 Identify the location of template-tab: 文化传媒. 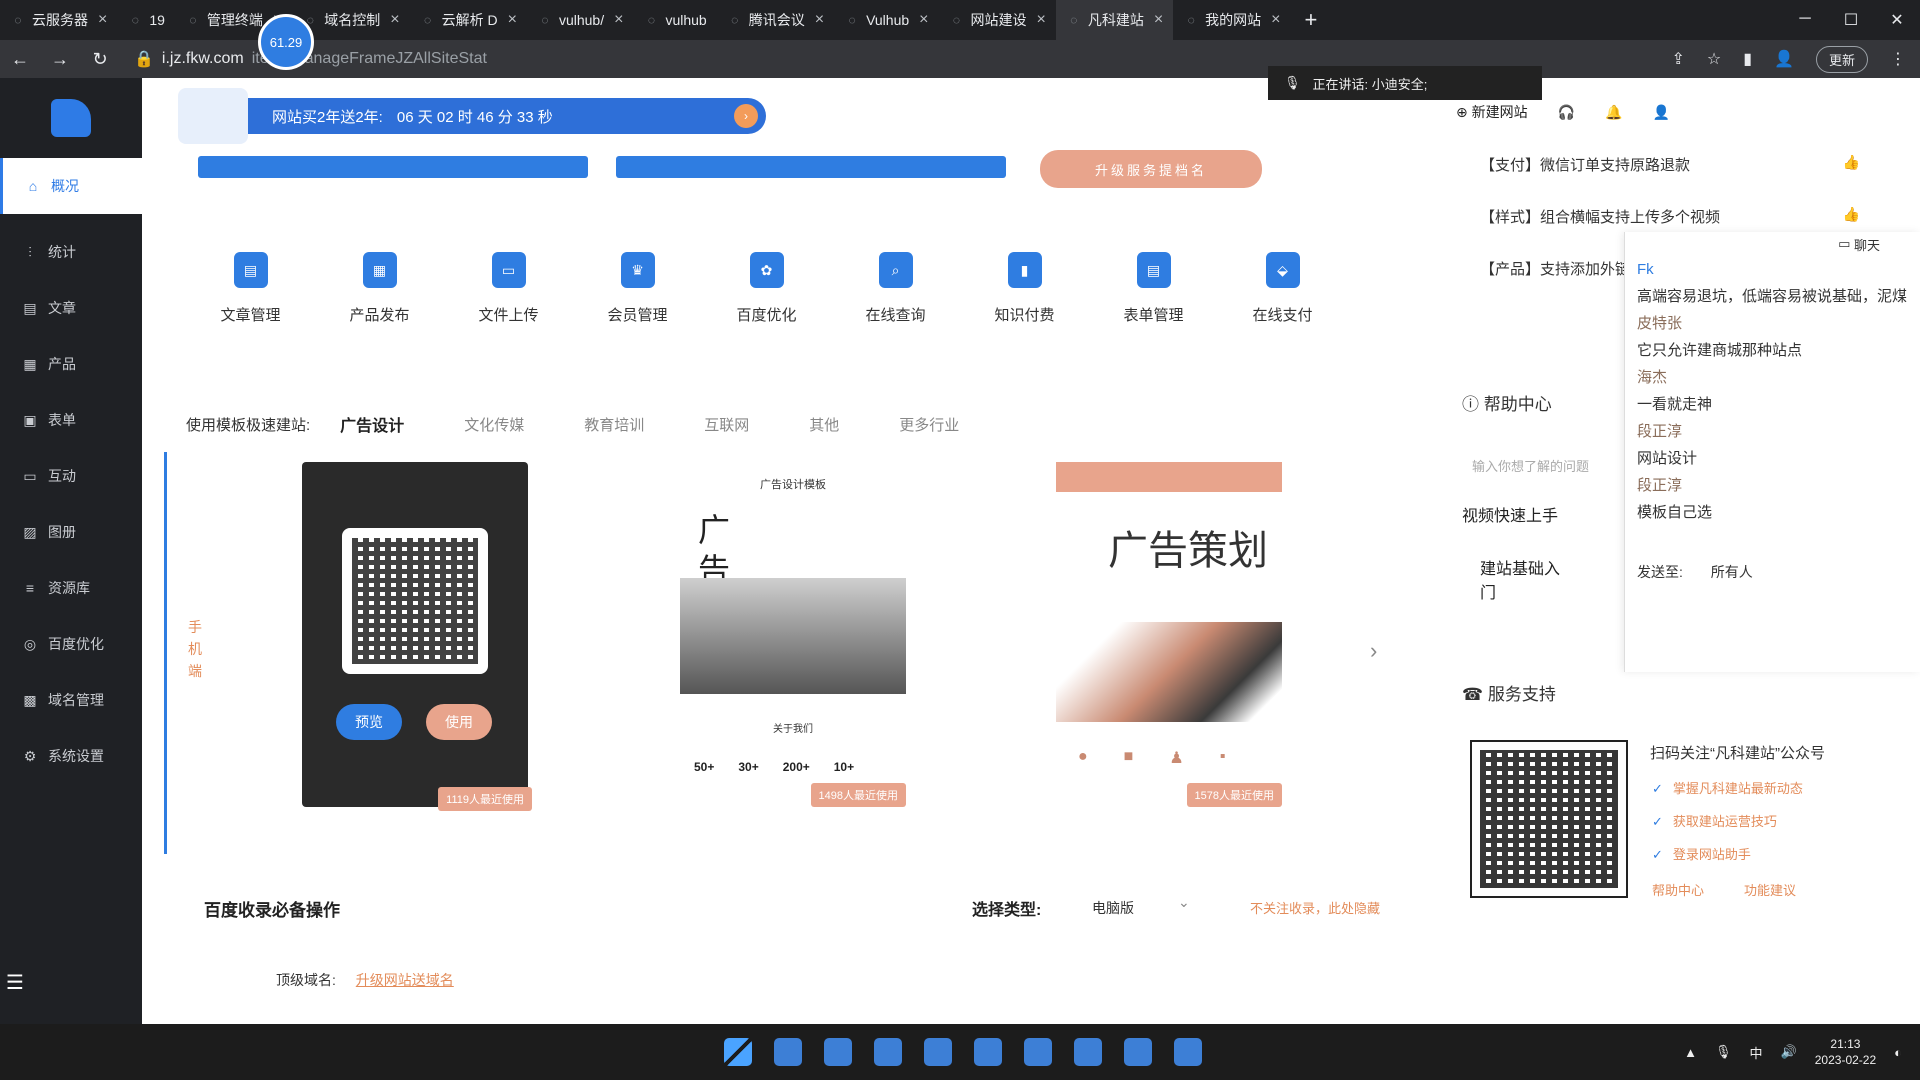
(494, 424).